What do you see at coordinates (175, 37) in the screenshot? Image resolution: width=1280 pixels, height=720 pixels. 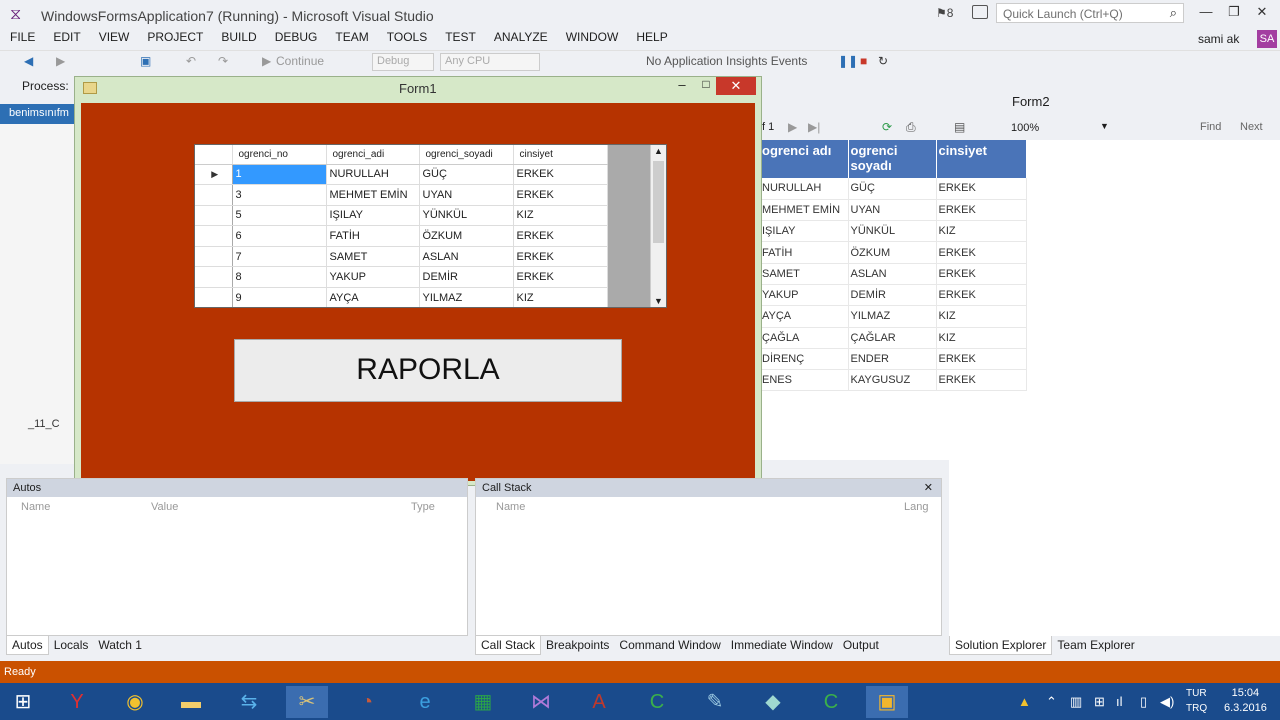 I see `menu-project: PROJECT` at bounding box center [175, 37].